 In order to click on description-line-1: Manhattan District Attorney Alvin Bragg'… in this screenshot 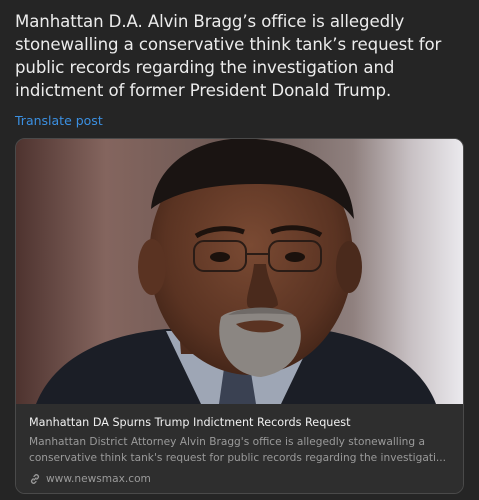, I will do `click(227, 442)`.